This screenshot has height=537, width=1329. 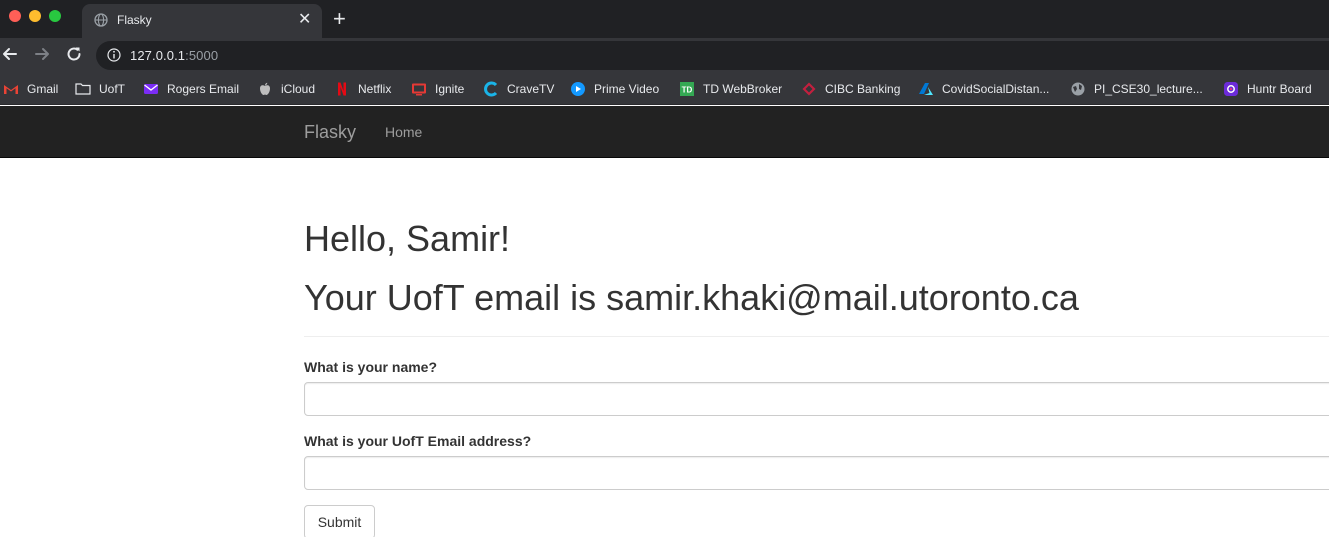 What do you see at coordinates (403, 132) in the screenshot?
I see `nav-link-home: Home` at bounding box center [403, 132].